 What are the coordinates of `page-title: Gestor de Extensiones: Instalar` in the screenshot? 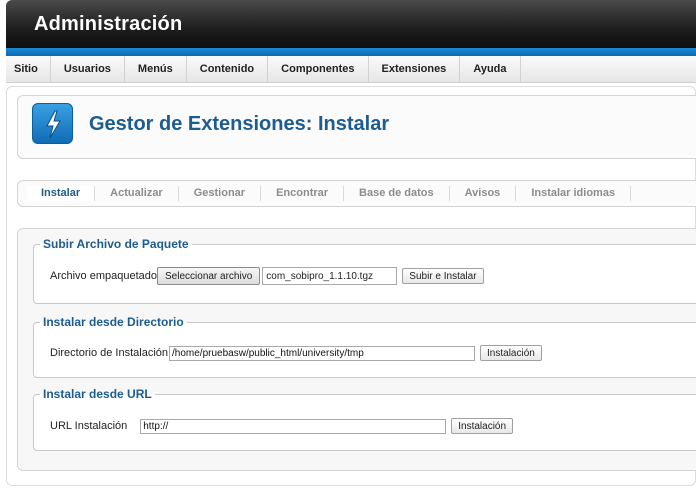 It's located at (239, 124).